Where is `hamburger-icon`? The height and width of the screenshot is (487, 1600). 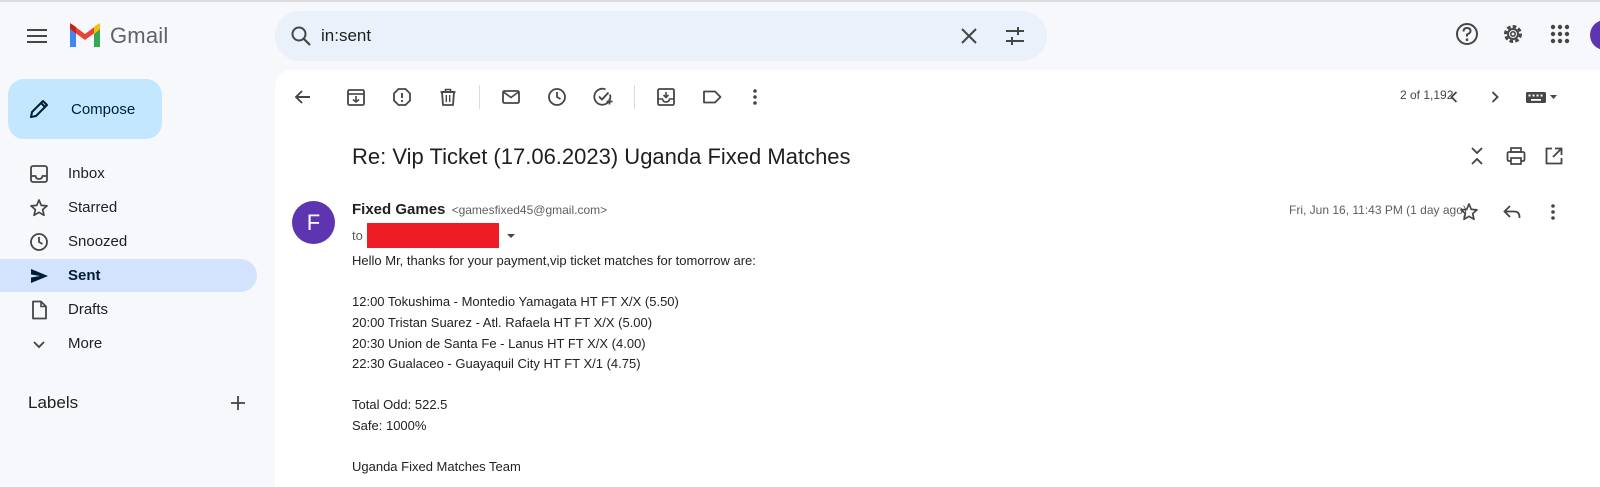
hamburger-icon is located at coordinates (37, 36).